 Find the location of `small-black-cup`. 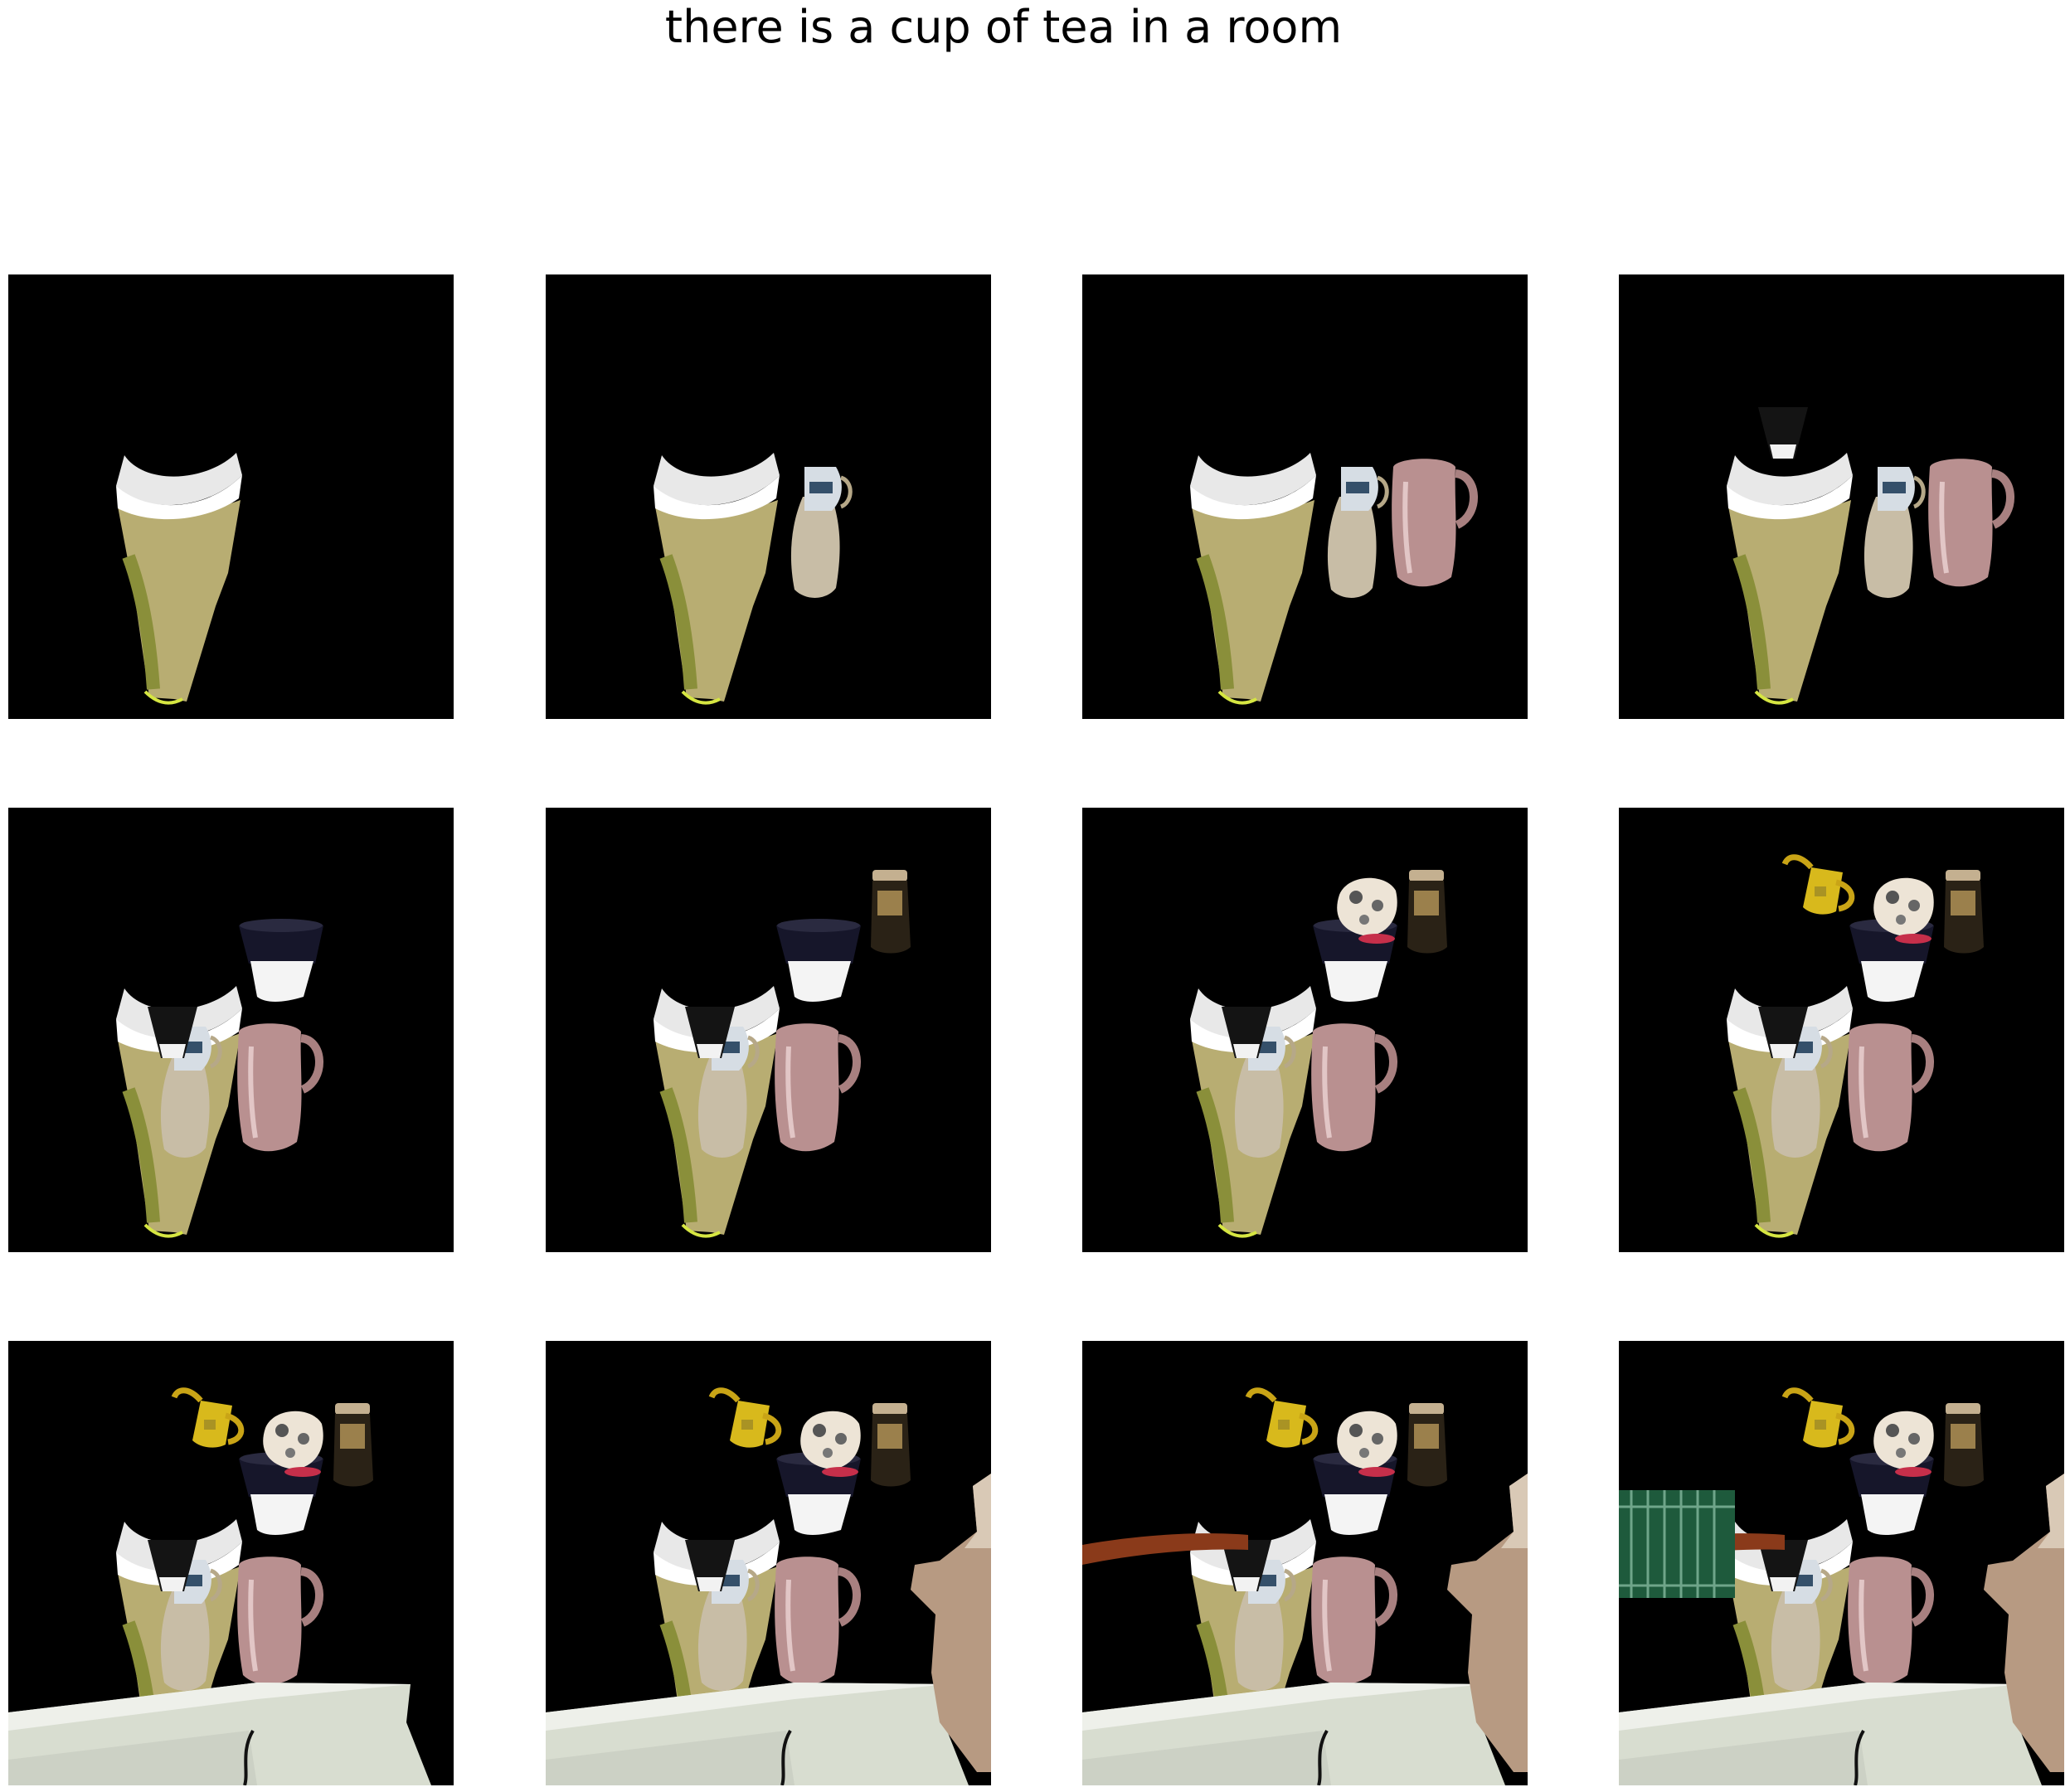

small-black-cup is located at coordinates (1783, 433).